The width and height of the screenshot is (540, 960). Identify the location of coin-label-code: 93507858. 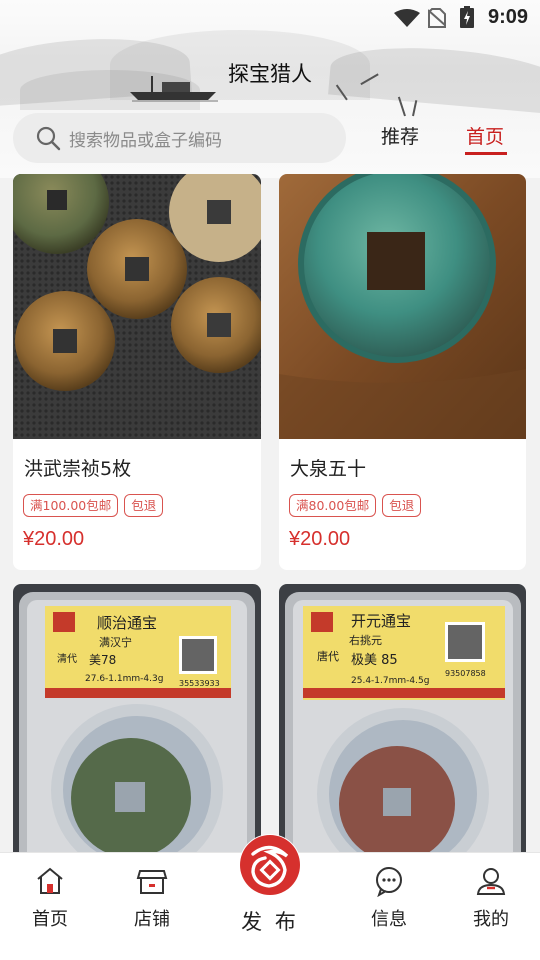
(465, 673).